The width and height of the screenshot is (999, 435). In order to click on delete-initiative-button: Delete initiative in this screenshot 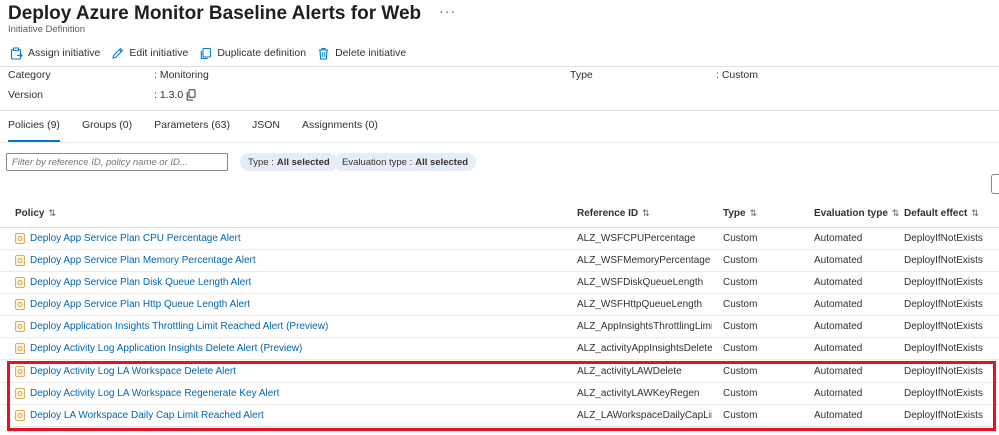, I will do `click(361, 53)`.